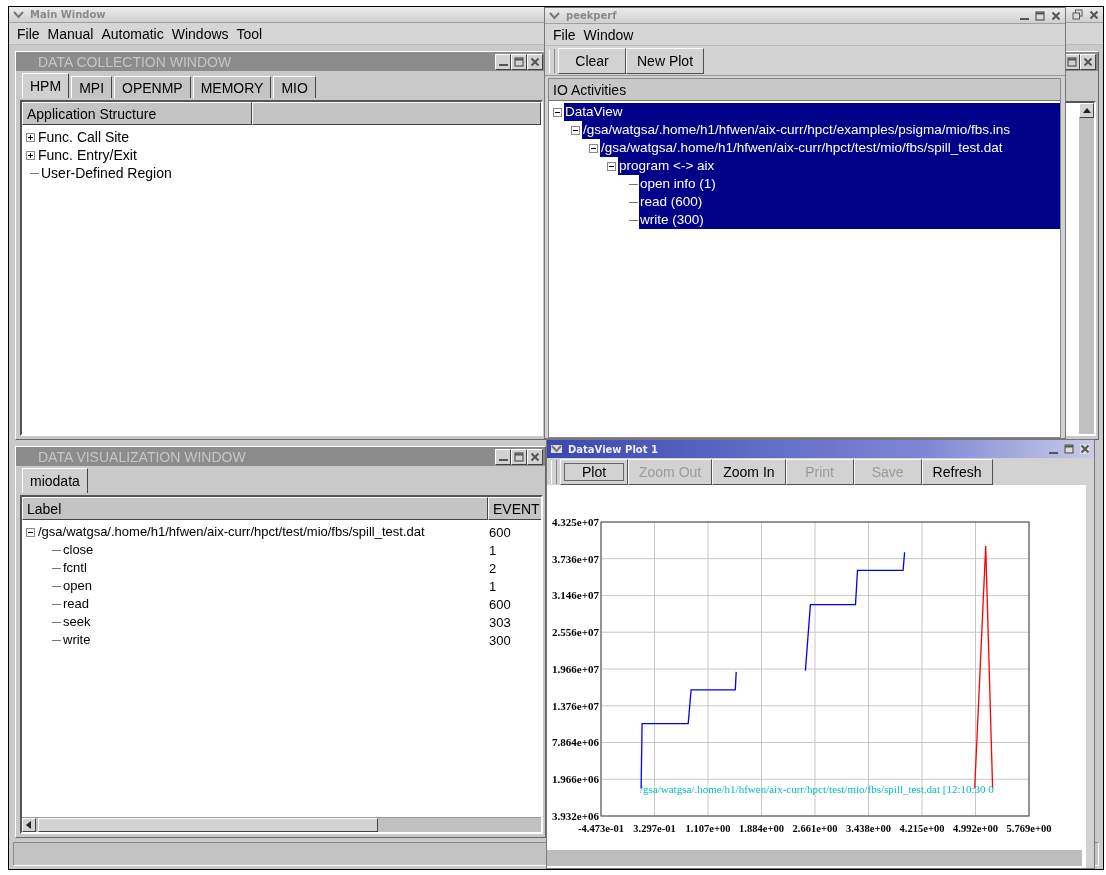 The width and height of the screenshot is (1106, 875). Describe the element at coordinates (849, 202) in the screenshot. I see `tree-item: read (600)` at that location.